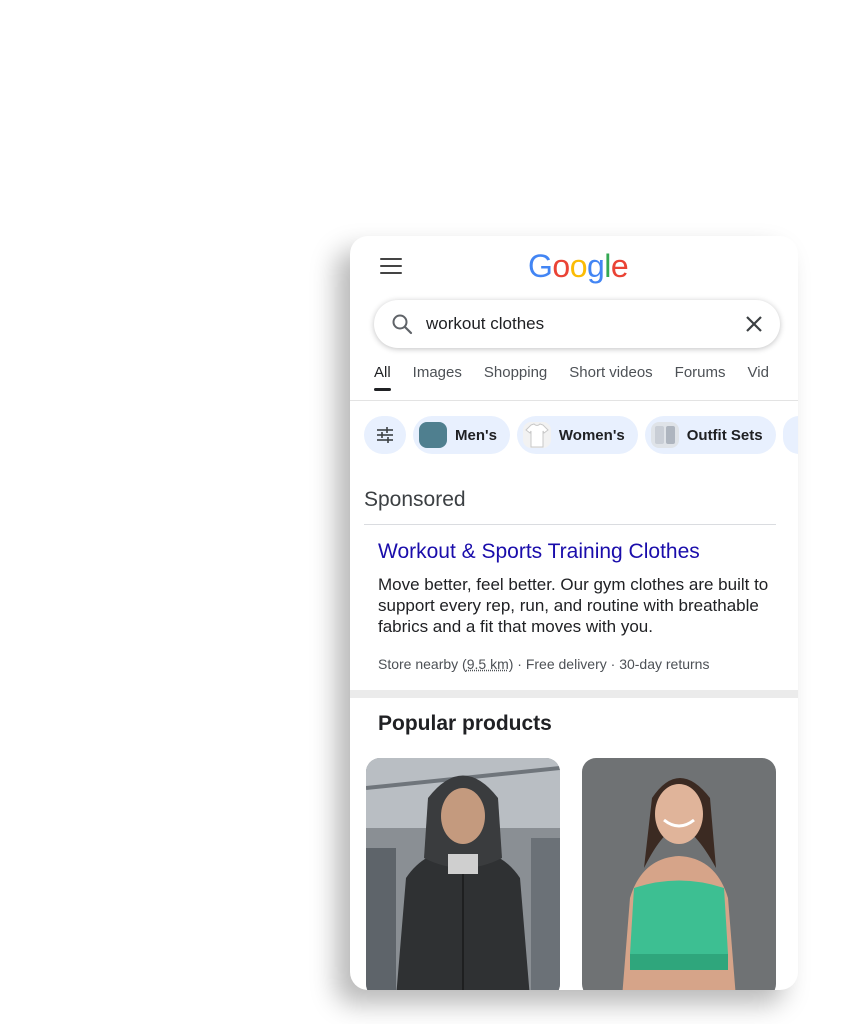  I want to click on filter-chips: Men's Women's Outfit Sets, so click(581, 435).